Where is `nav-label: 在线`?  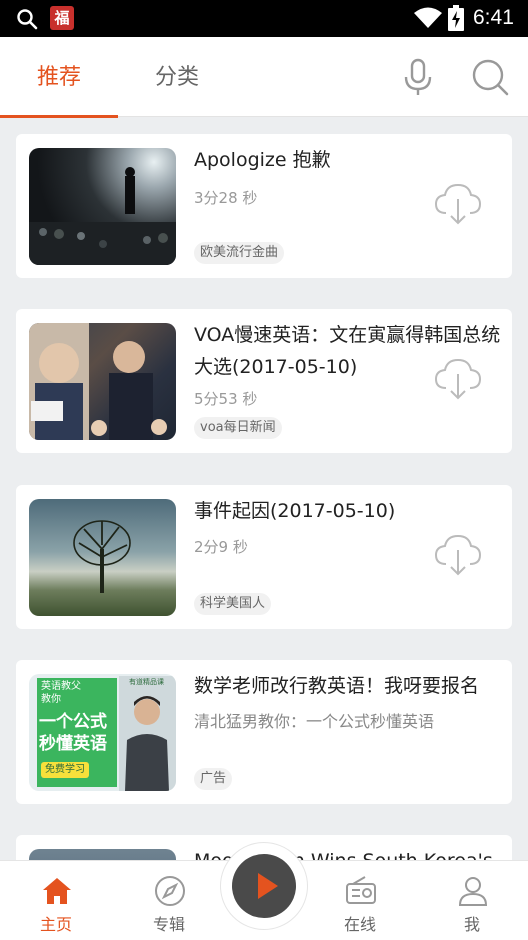 nav-label: 在线 is located at coordinates (359, 924).